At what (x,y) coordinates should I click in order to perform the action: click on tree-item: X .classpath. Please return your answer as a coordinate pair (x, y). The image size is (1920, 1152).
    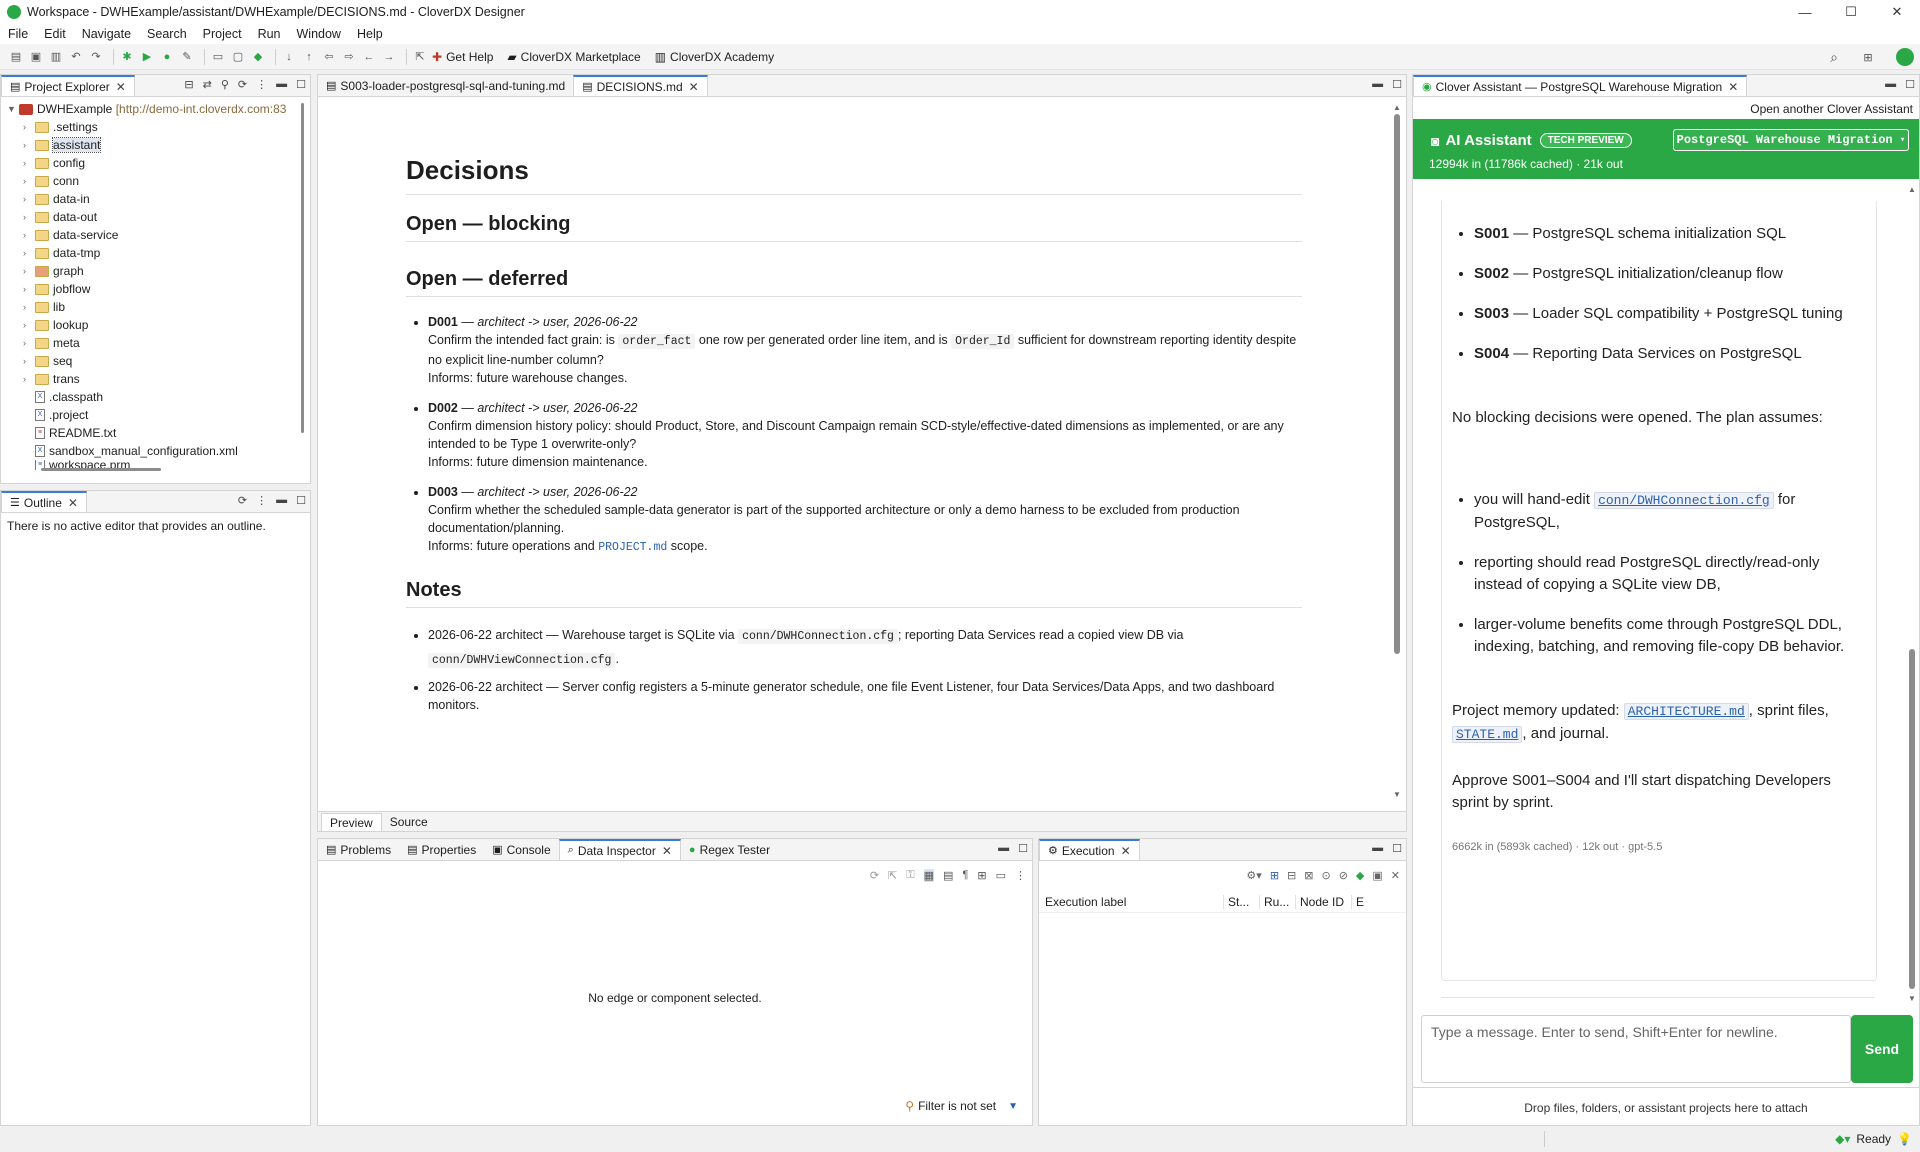
    Looking at the image, I should click on (166, 397).